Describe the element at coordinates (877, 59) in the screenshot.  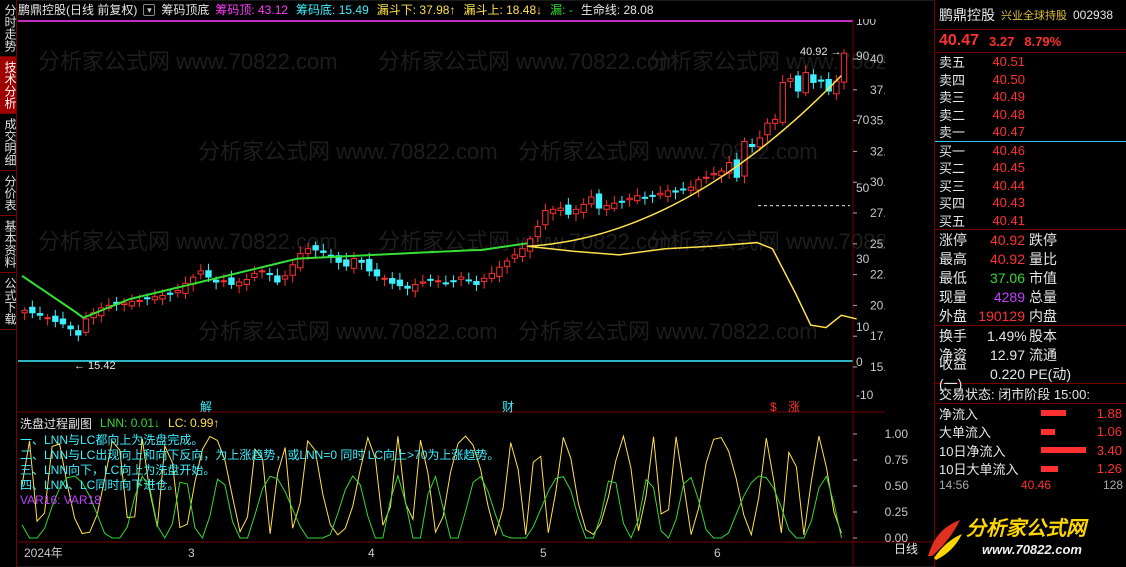
I see `price-tick-label: 40.00` at that location.